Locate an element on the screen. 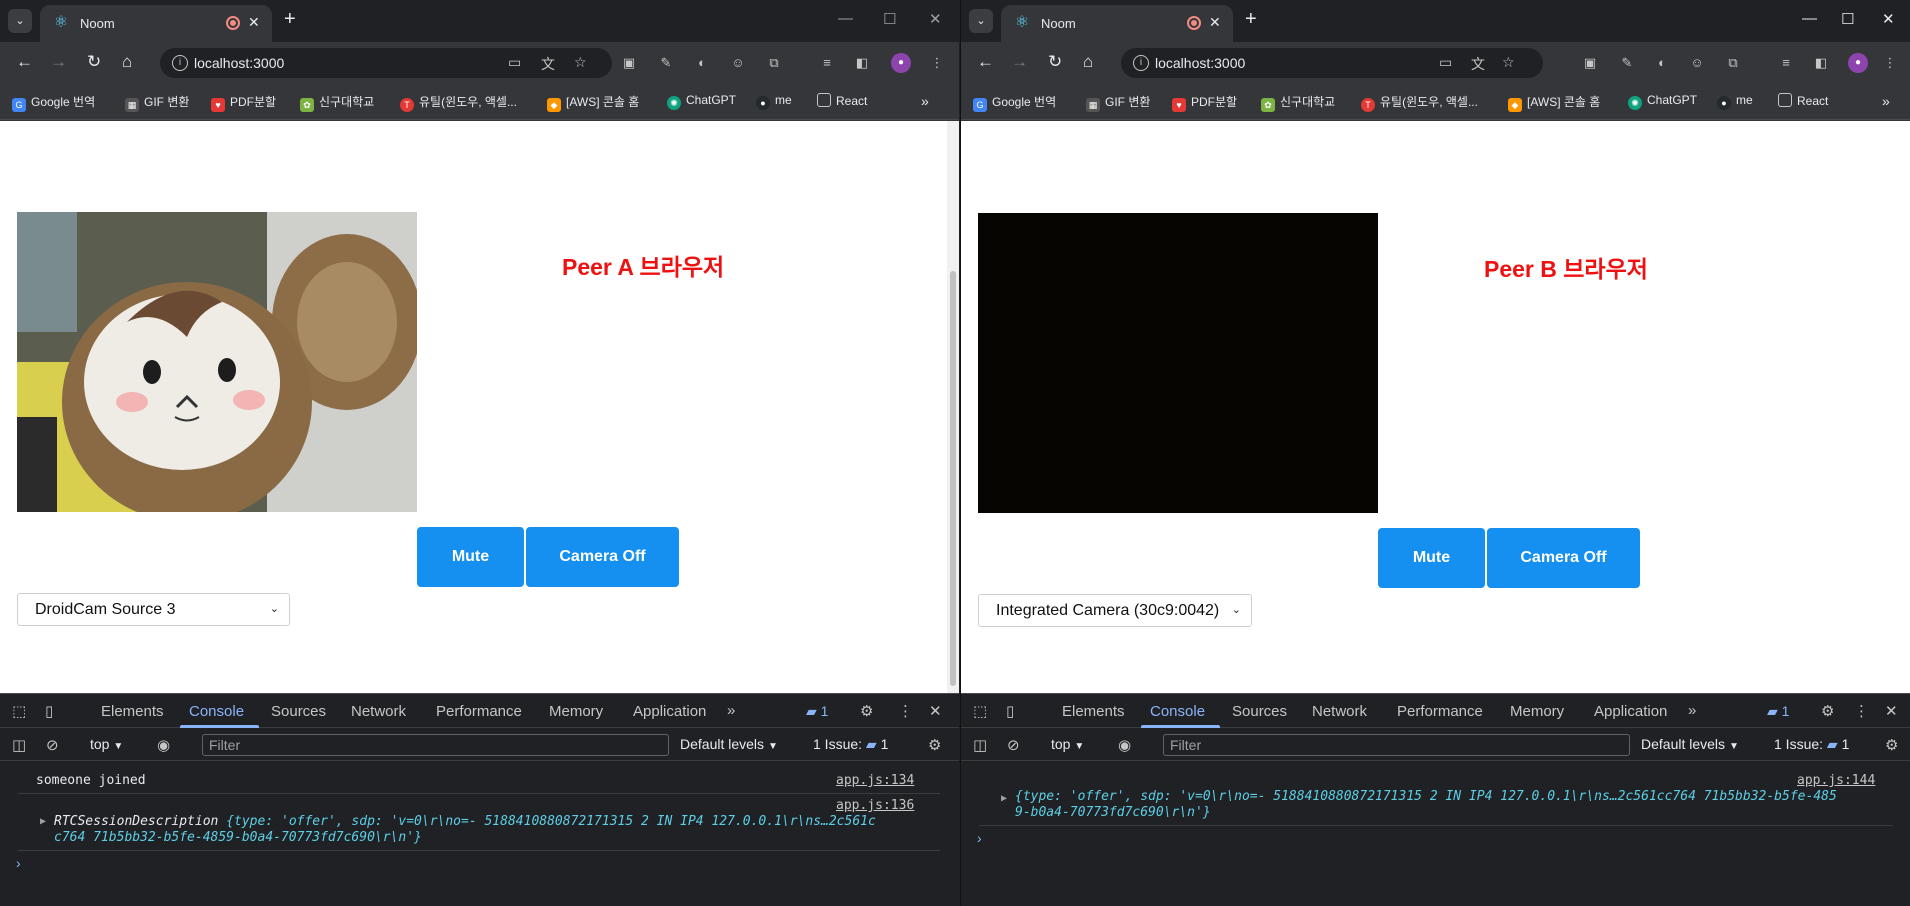 This screenshot has width=1910, height=906. tab-close-icon: ✕ is located at coordinates (254, 22).